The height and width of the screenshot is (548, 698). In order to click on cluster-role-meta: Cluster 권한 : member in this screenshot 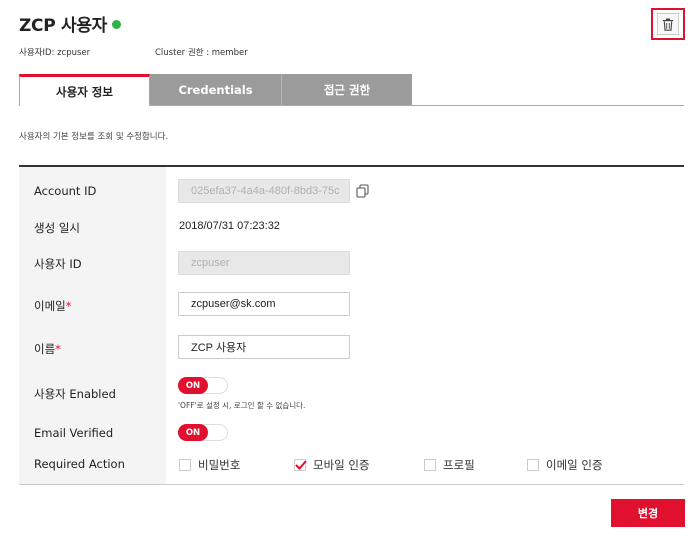, I will do `click(201, 53)`.